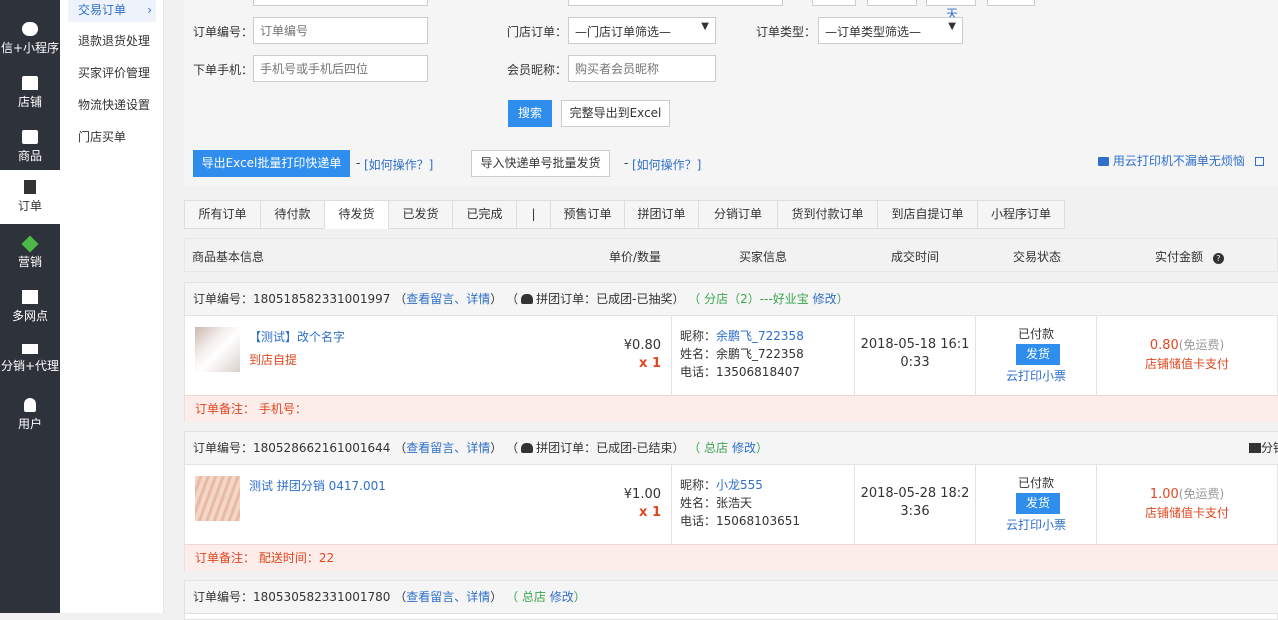 Image resolution: width=1278 pixels, height=620 pixels. What do you see at coordinates (228, 257) in the screenshot?
I see `th-product: 商品基本信息` at bounding box center [228, 257].